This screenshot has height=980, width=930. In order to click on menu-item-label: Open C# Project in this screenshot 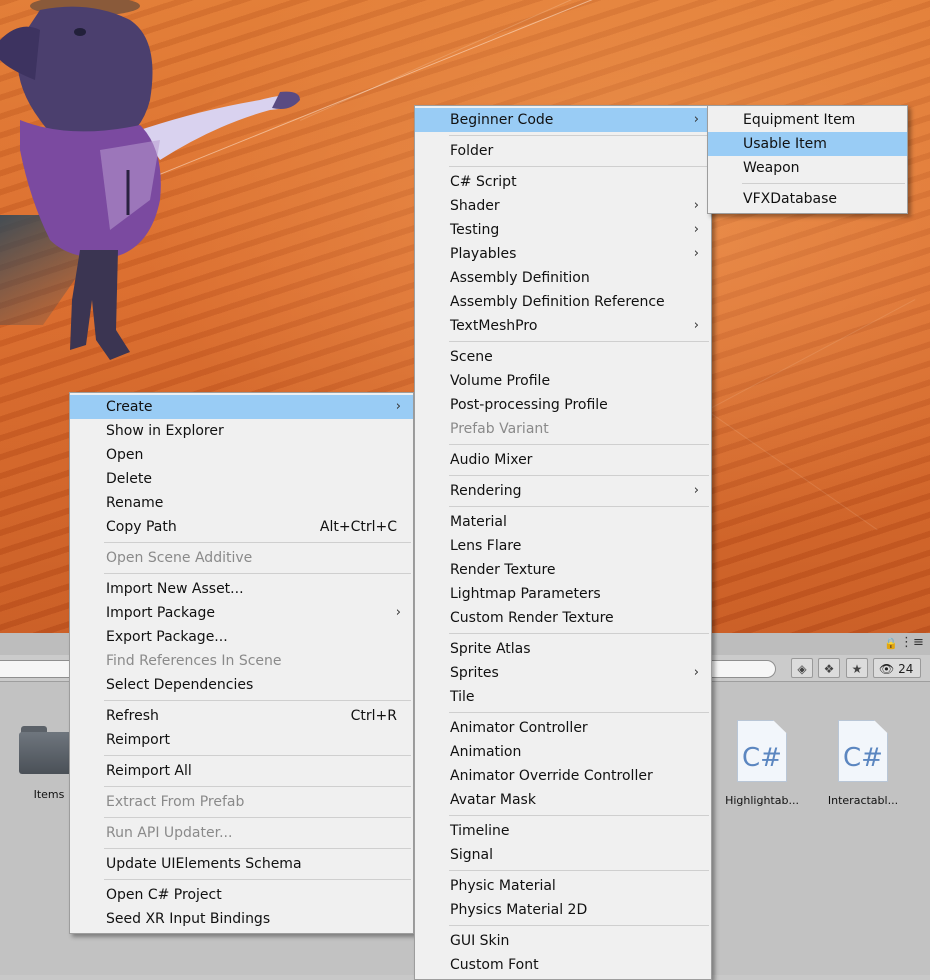, I will do `click(164, 895)`.